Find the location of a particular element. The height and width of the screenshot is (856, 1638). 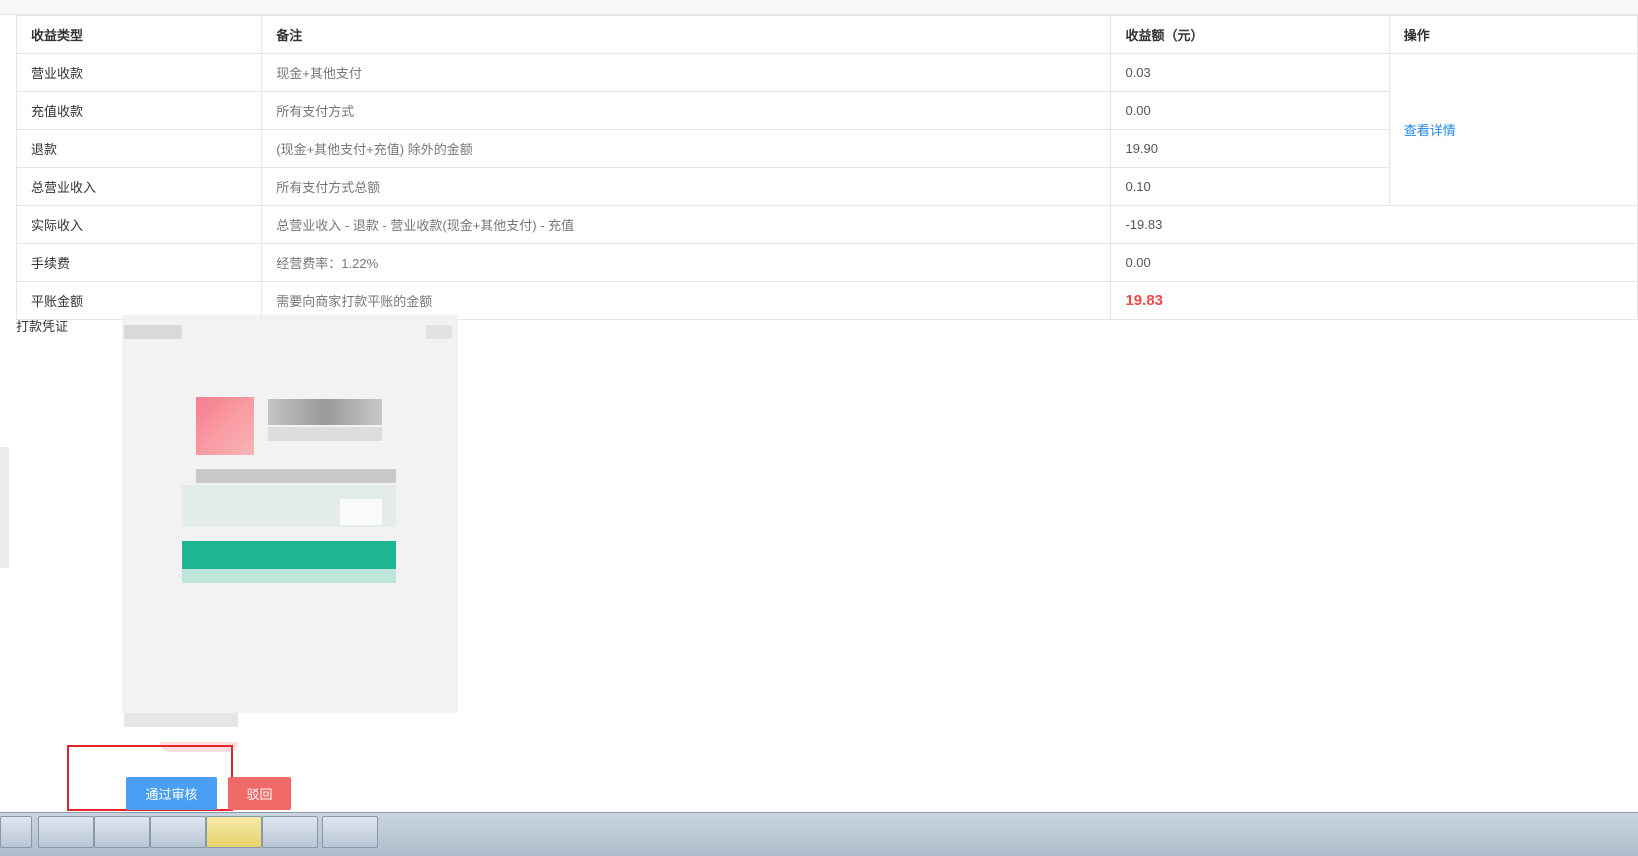

blurred-caption is located at coordinates (181, 720).